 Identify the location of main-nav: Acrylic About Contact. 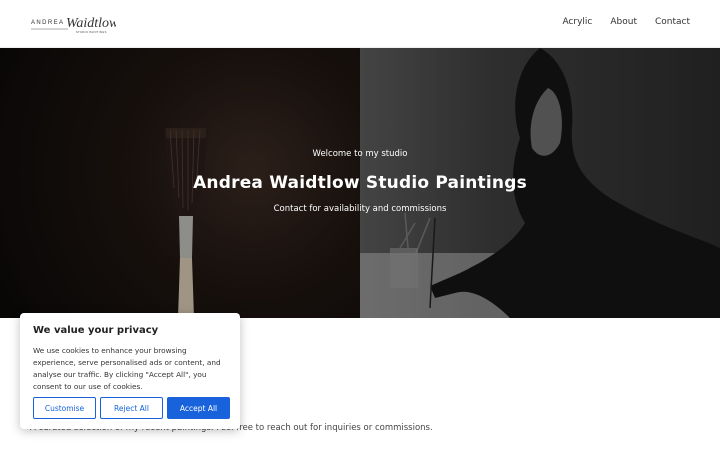
(626, 22).